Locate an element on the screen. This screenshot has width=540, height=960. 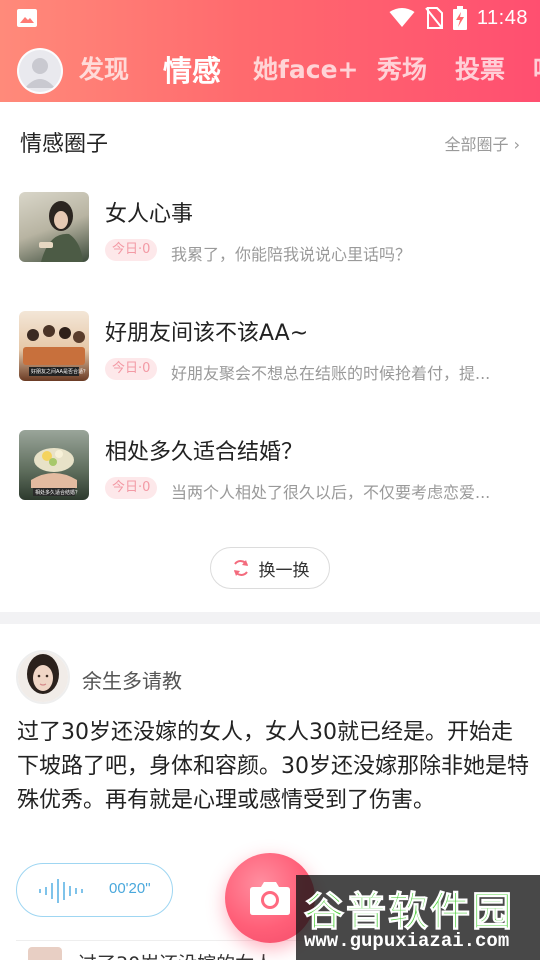
watermark-url: www.gupuxiazai.com is located at coordinates (407, 941).